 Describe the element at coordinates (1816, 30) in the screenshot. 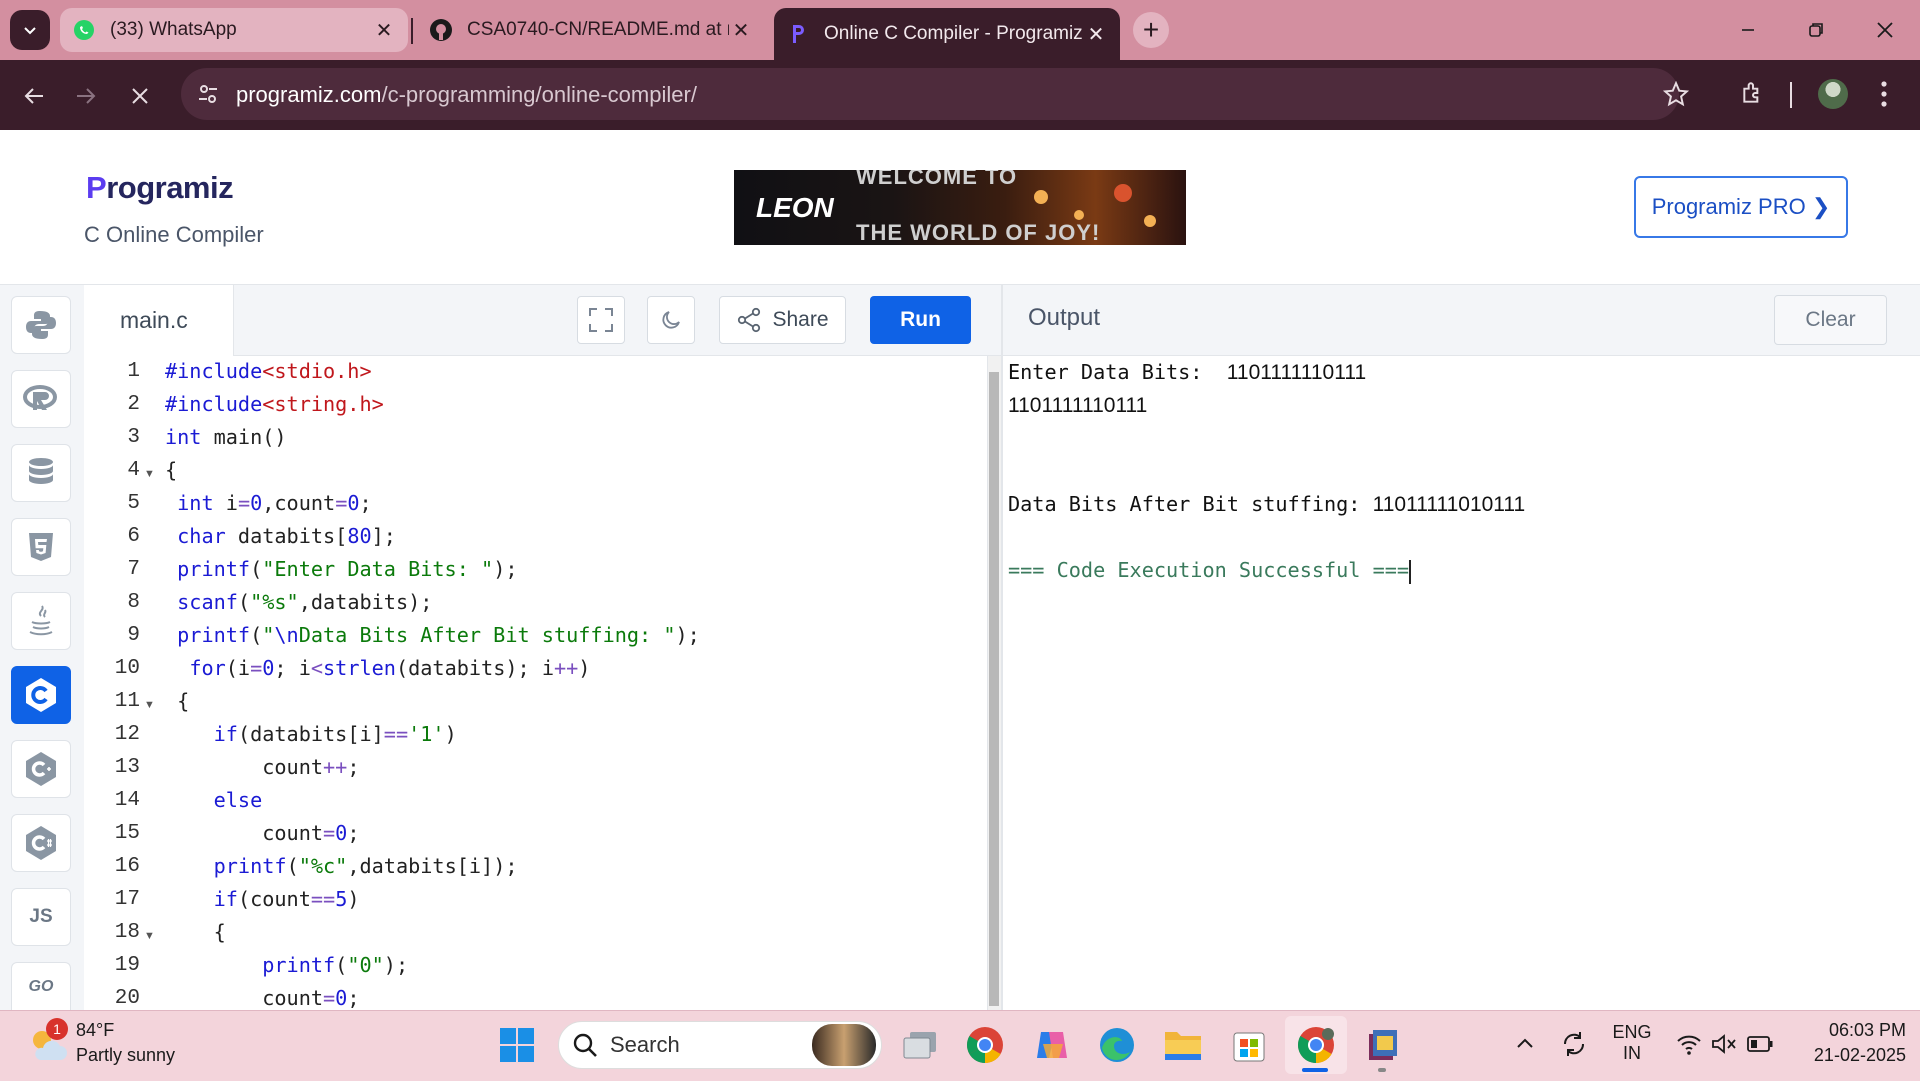

I see `restore-button` at that location.